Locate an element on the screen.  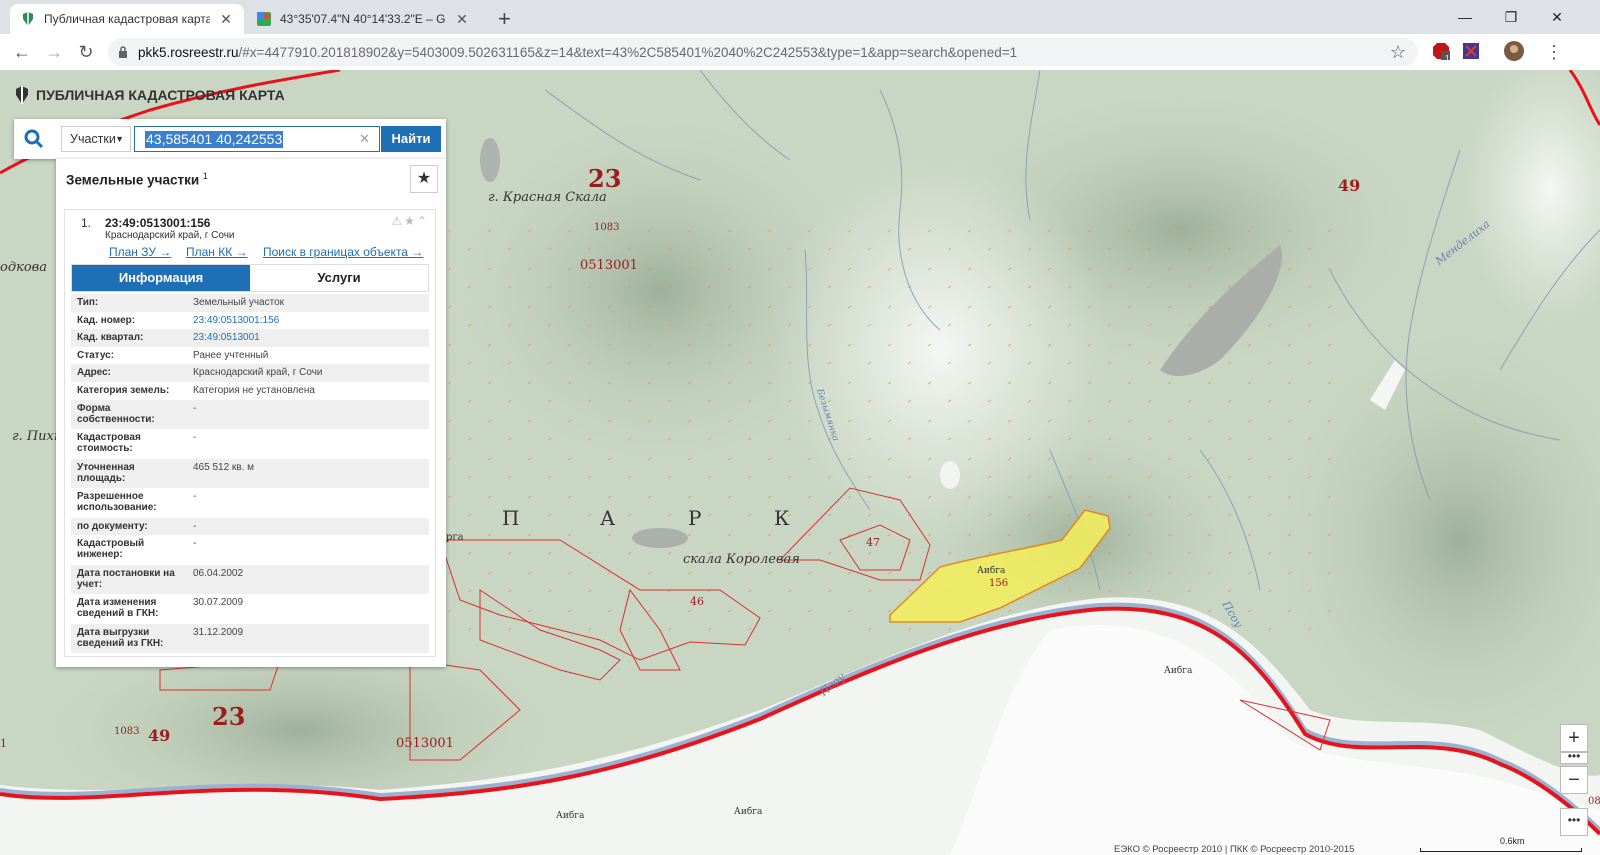
result-address: Краснодарский край, г Сочи is located at coordinates (170, 235).